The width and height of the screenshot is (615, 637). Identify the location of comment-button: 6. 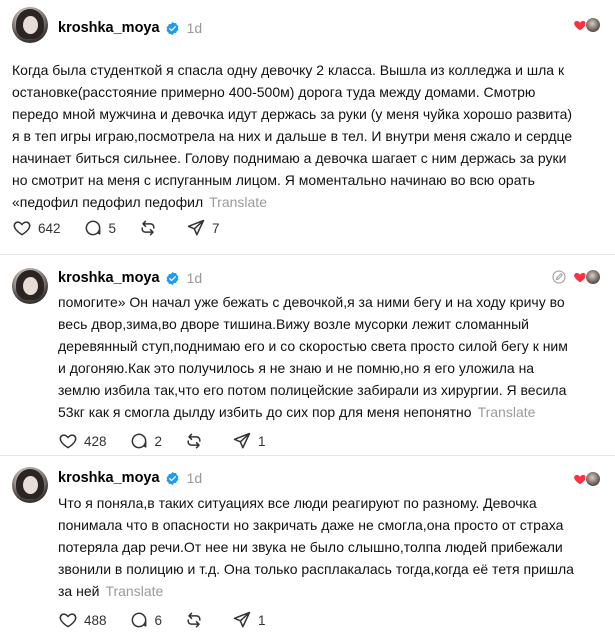
(146, 620).